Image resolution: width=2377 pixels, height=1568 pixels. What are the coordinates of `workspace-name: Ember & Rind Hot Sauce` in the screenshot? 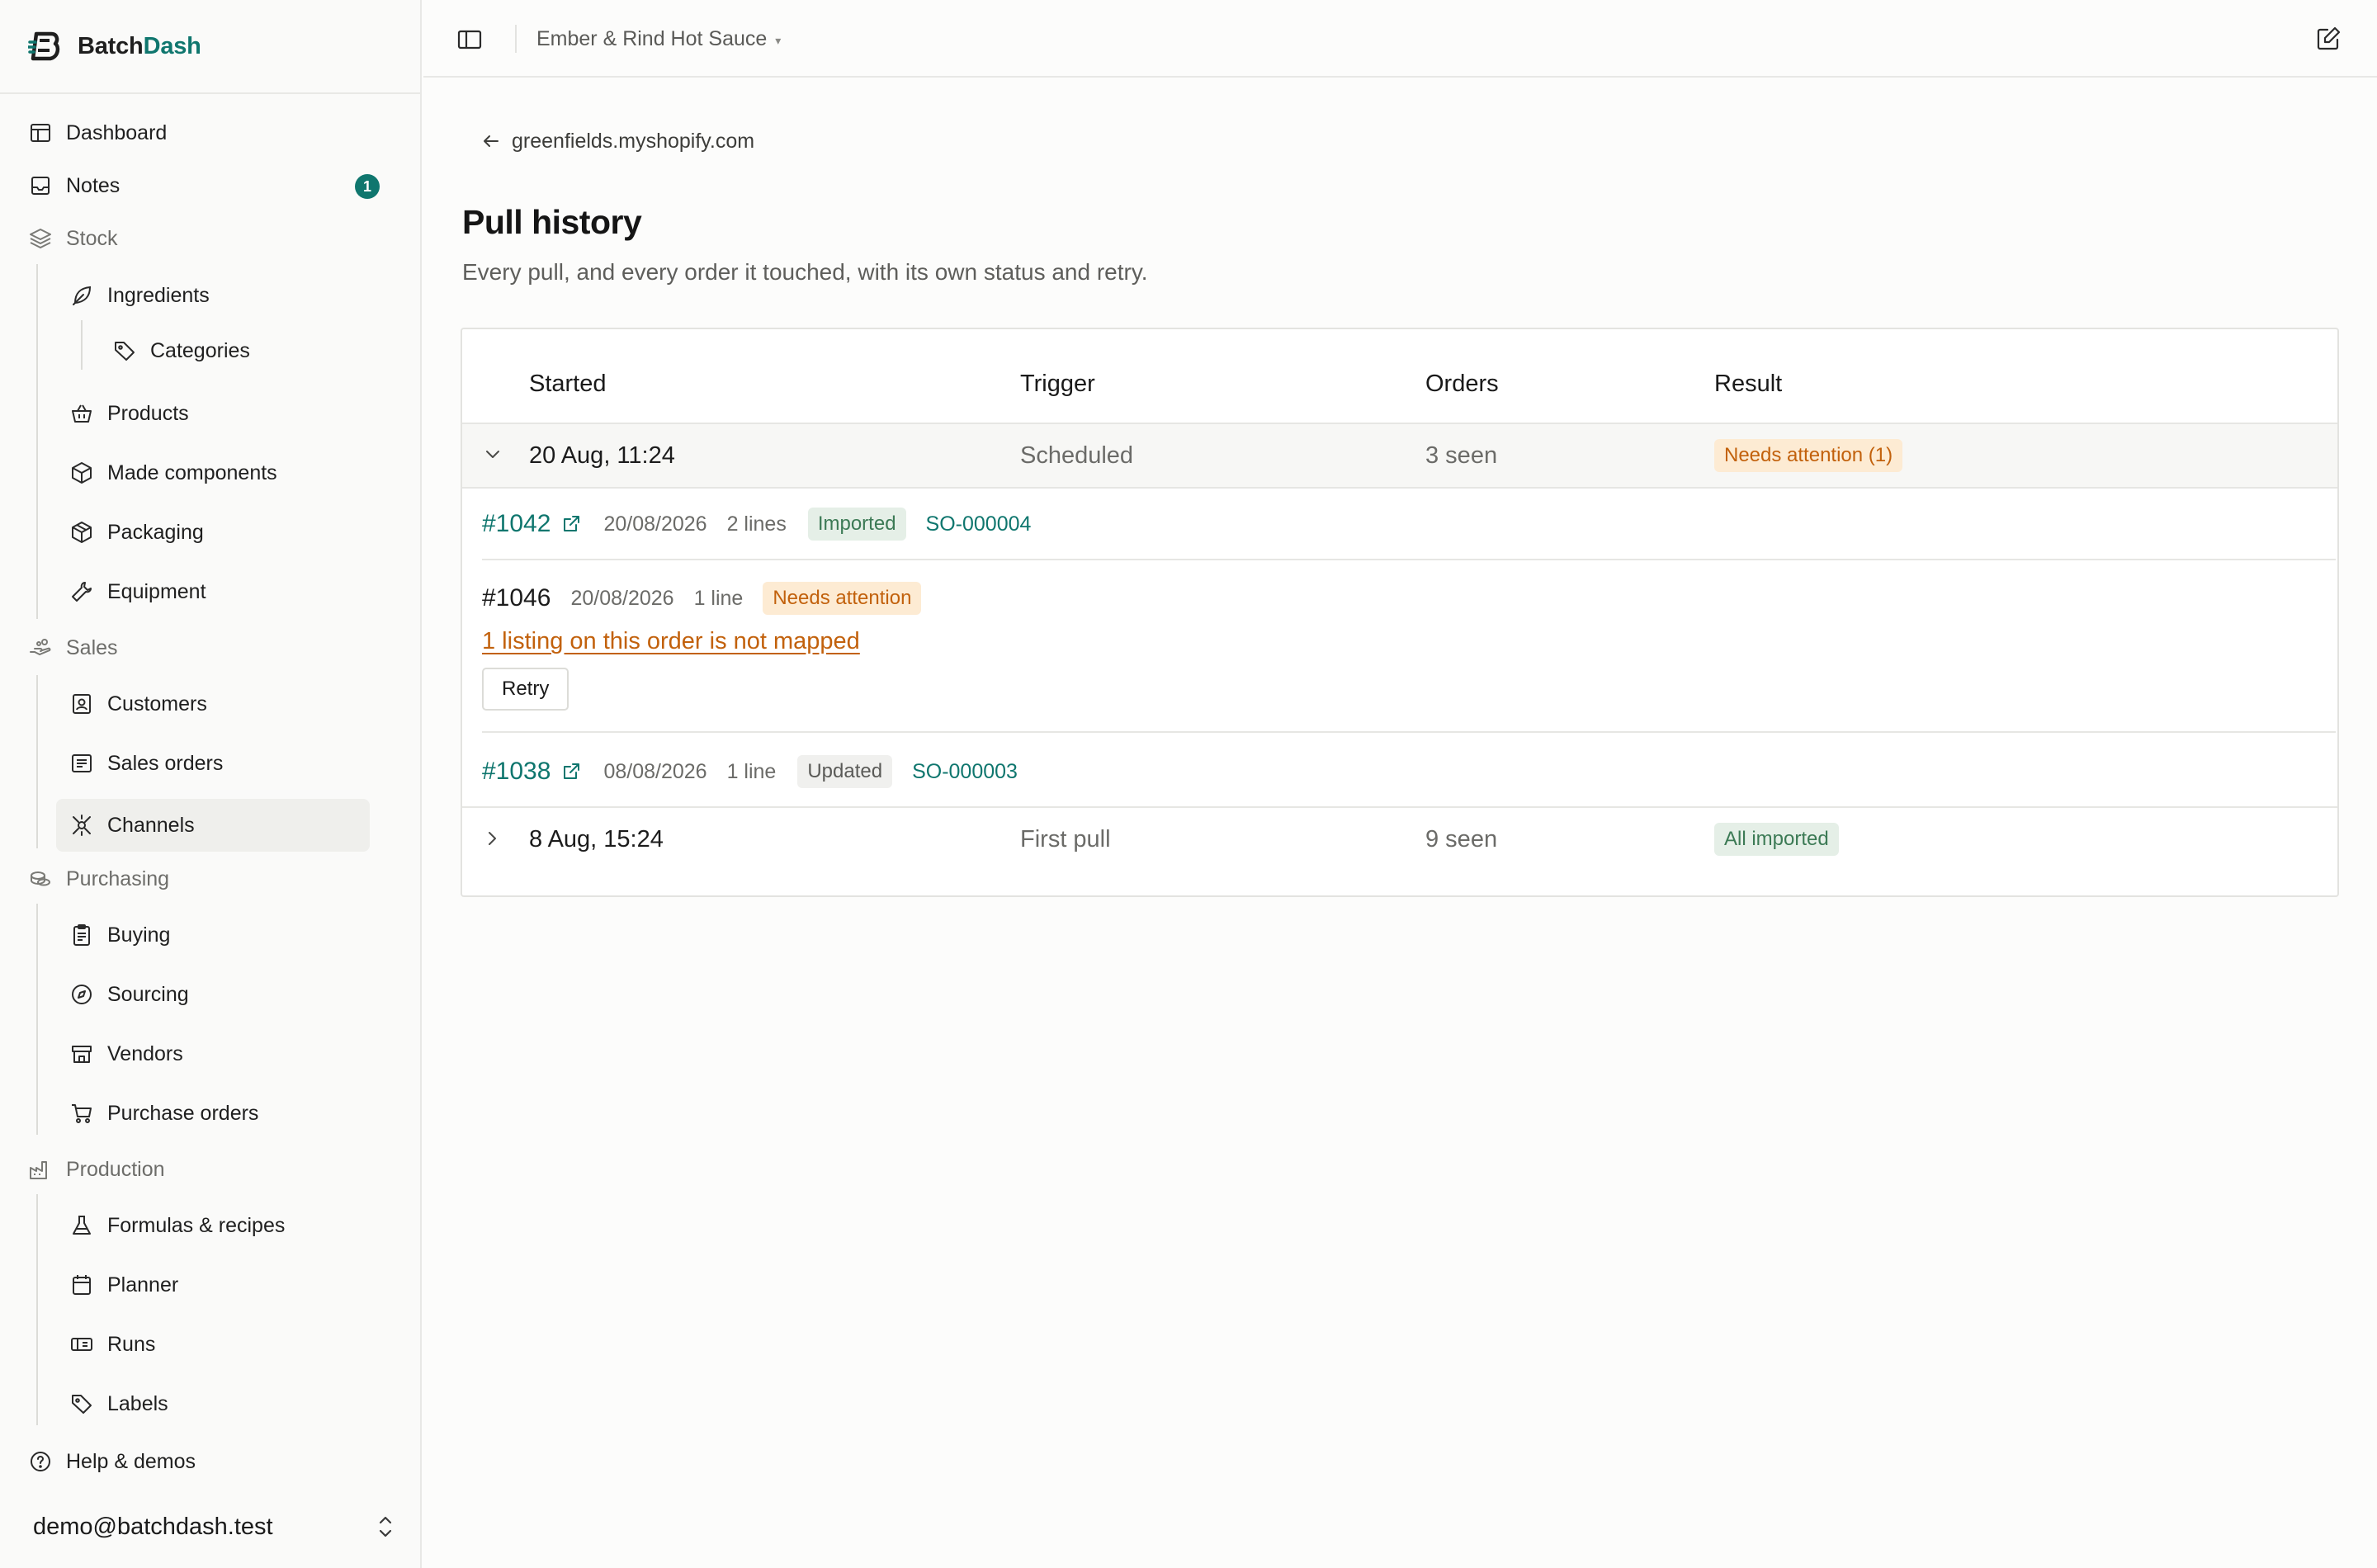 It's located at (652, 38).